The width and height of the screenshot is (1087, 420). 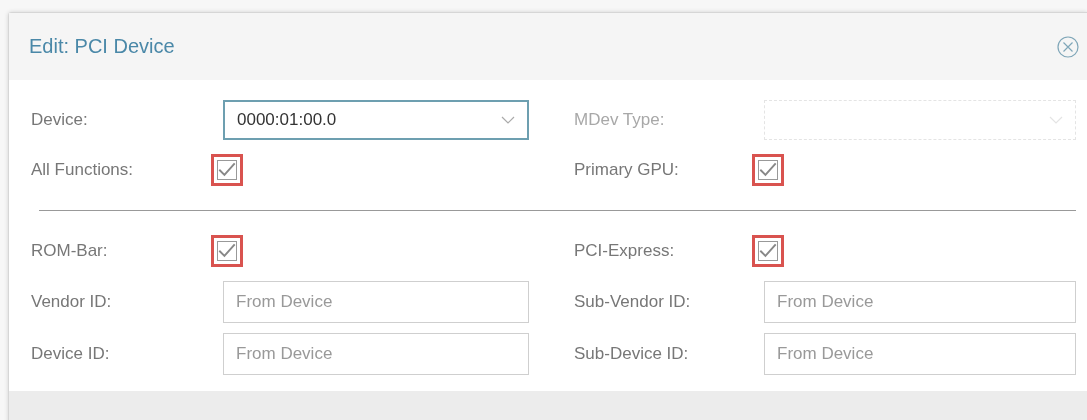 I want to click on field-label: Primary GPU:, so click(x=627, y=170).